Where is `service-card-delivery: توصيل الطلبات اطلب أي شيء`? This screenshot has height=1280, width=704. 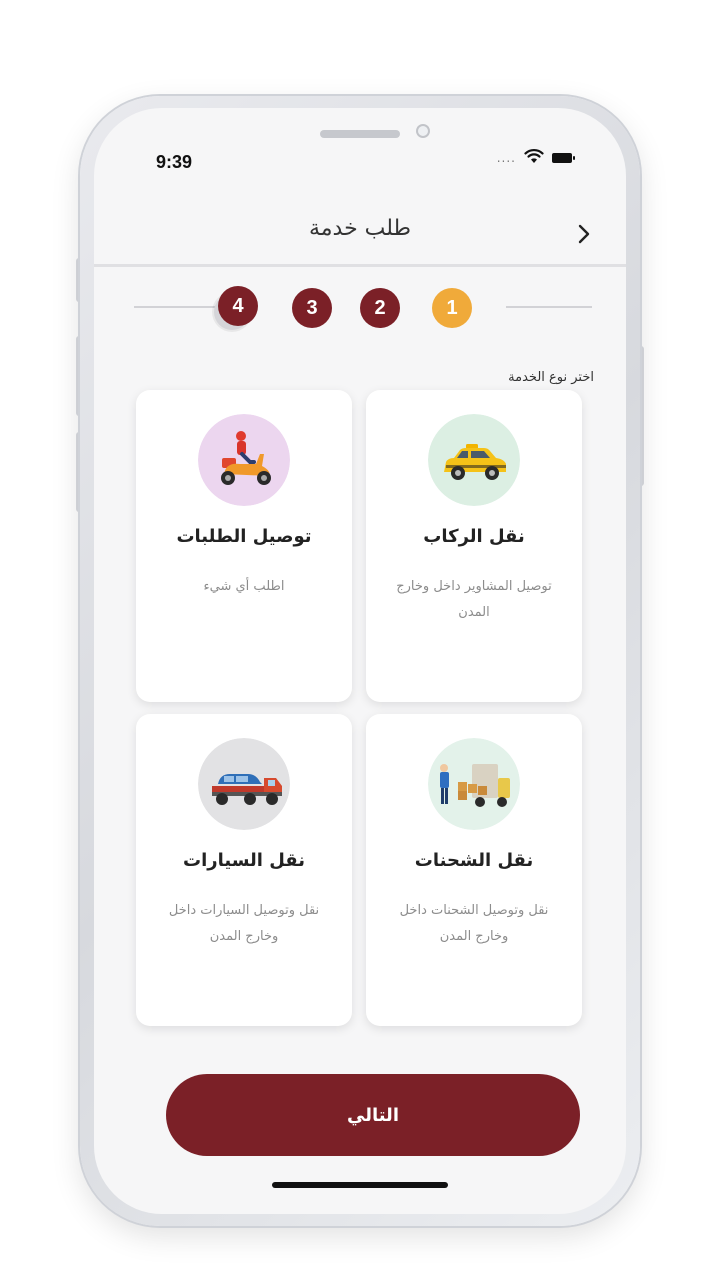 service-card-delivery: توصيل الطلبات اطلب أي شيء is located at coordinates (244, 546).